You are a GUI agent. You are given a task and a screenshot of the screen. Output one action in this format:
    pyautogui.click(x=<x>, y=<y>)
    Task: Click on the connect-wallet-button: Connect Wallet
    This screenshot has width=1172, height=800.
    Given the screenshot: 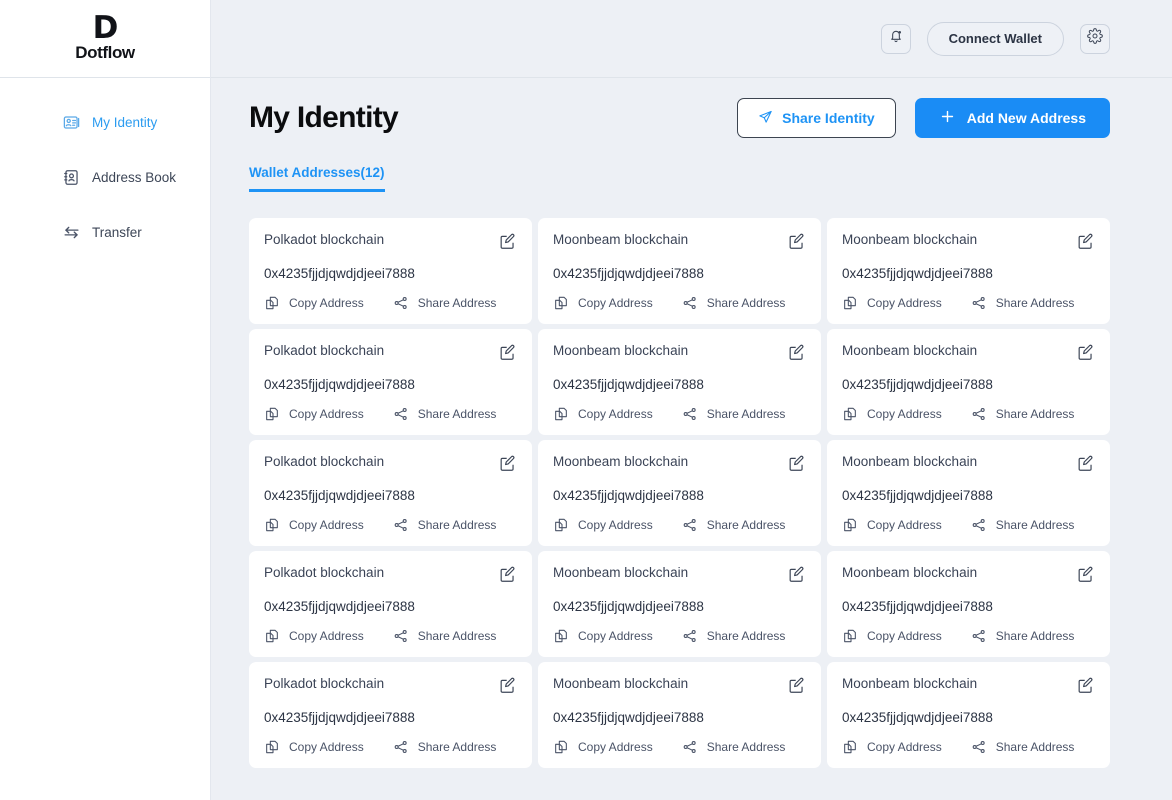 What is the action you would take?
    pyautogui.click(x=995, y=38)
    